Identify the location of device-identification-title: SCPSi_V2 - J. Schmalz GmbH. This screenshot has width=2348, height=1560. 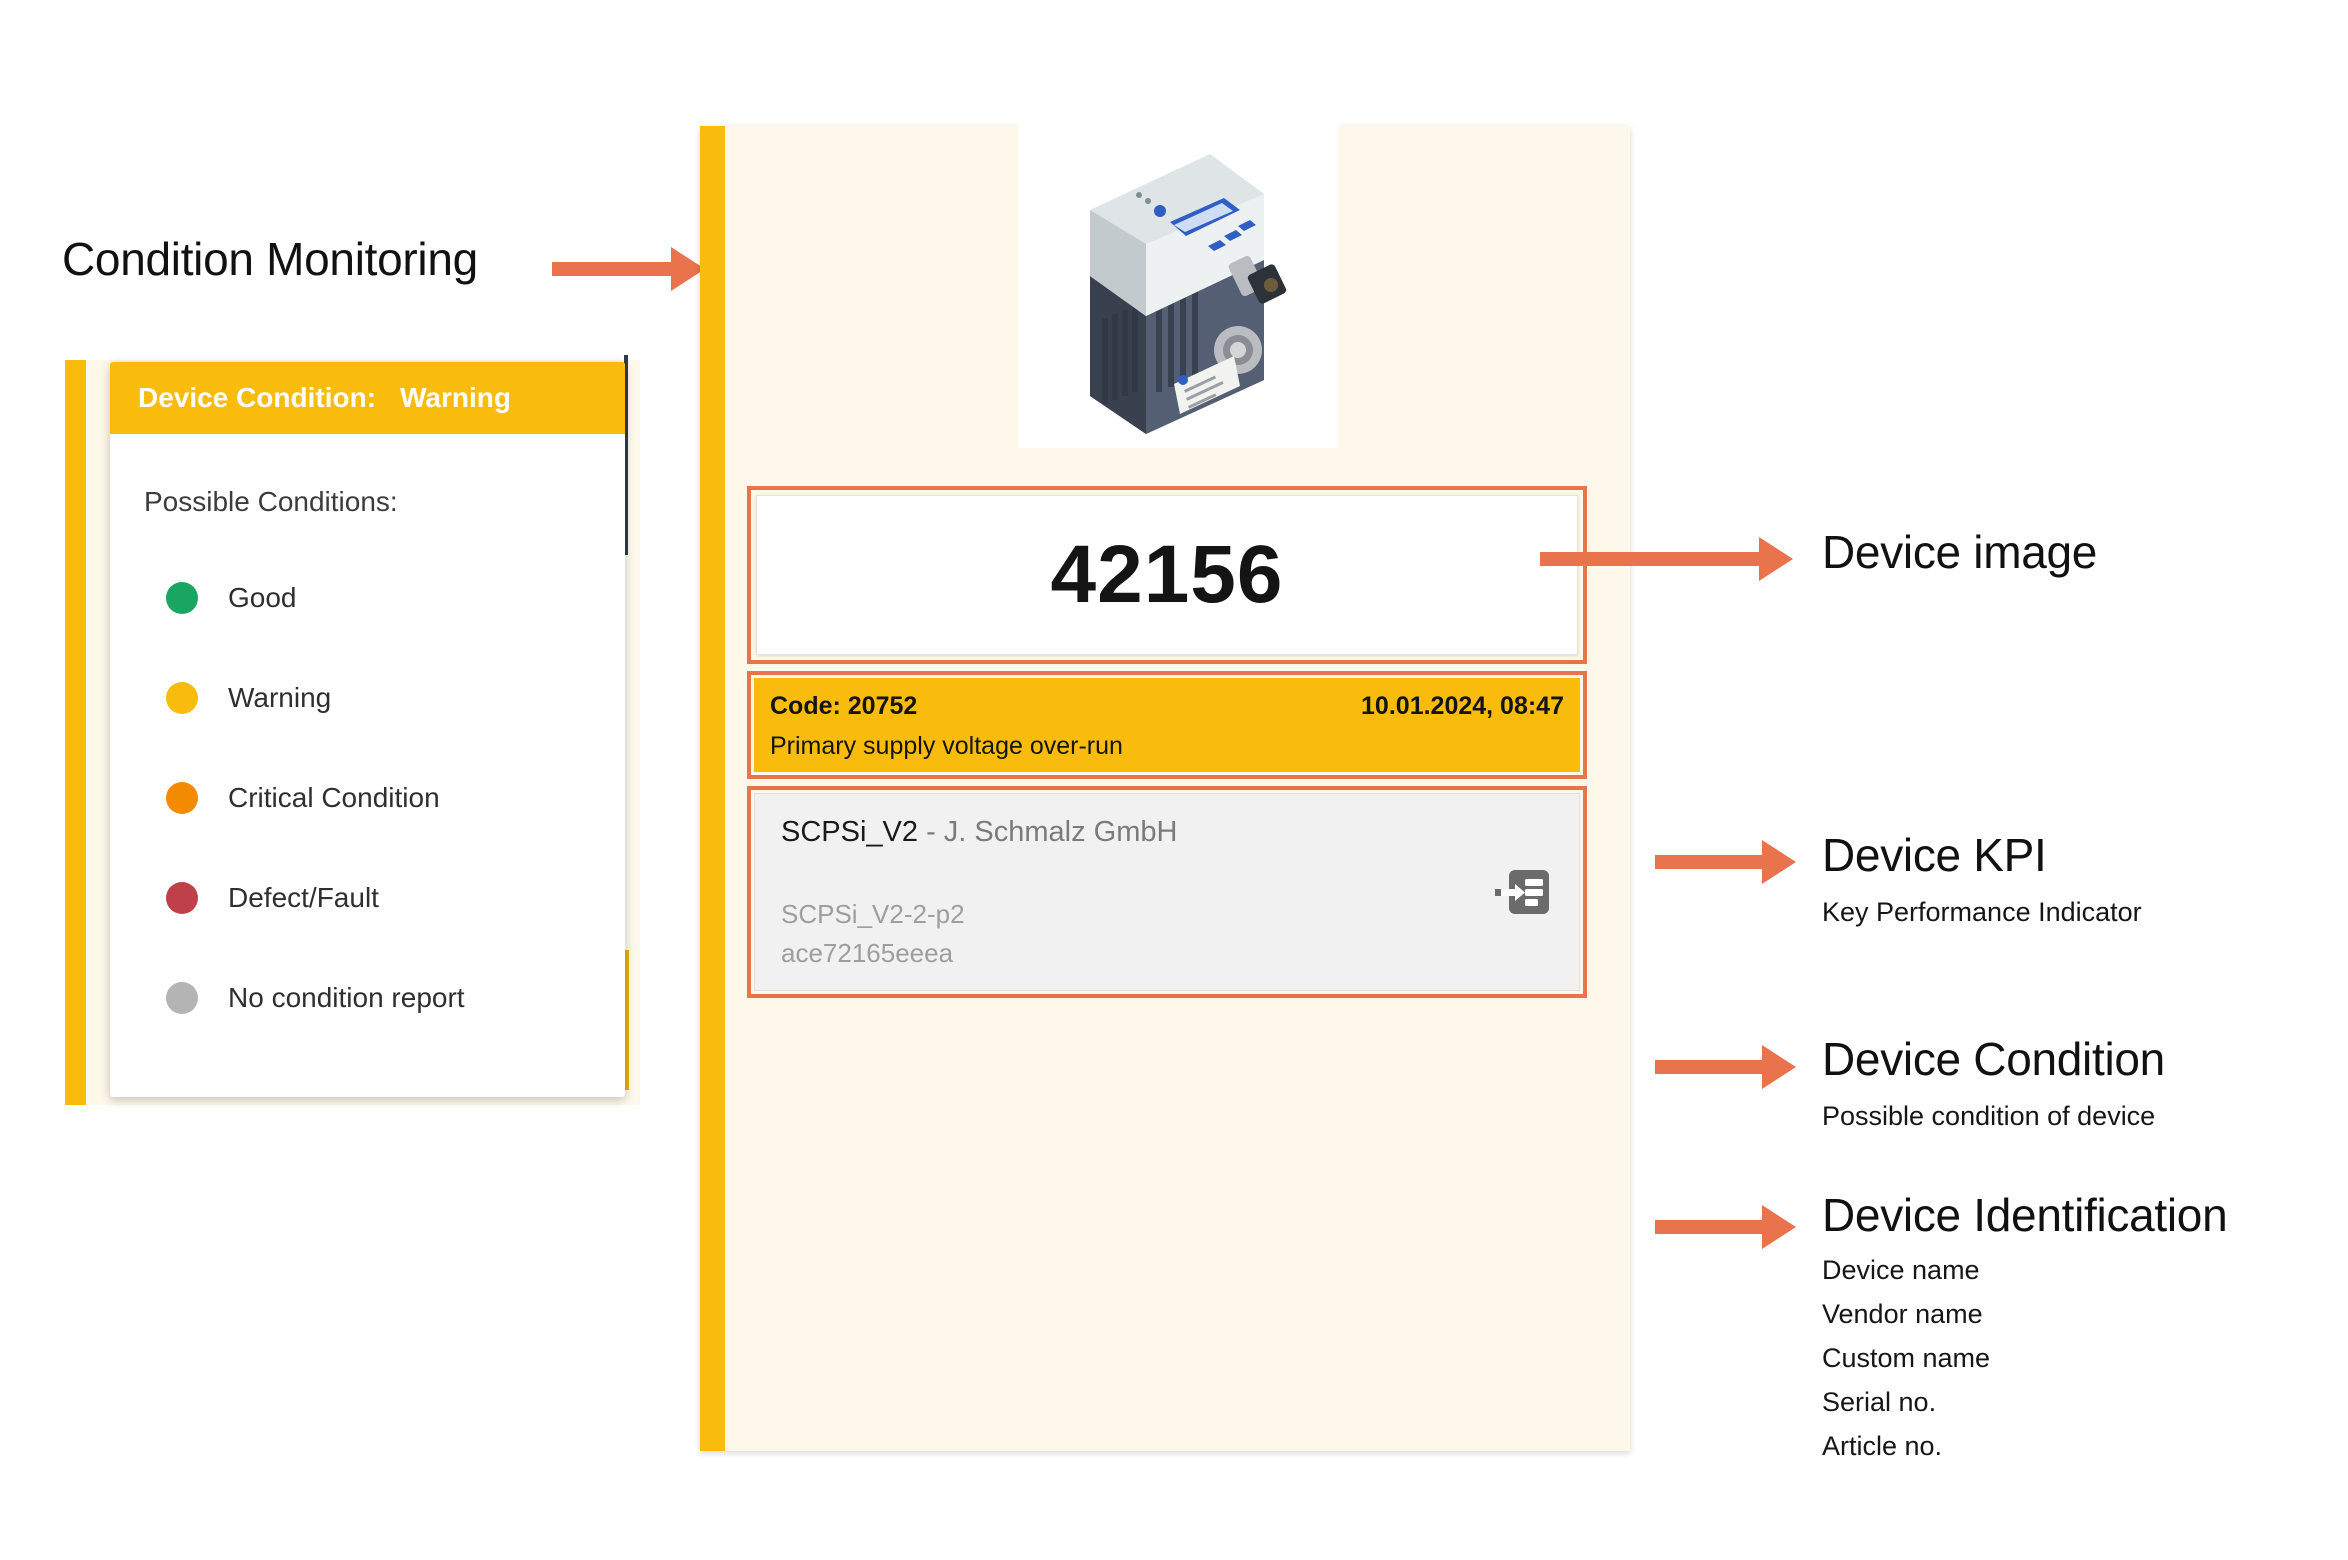
(1167, 832).